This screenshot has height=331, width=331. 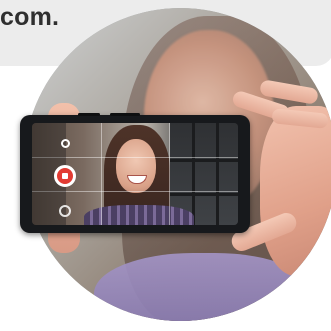 I want to click on record-button, so click(x=65, y=176).